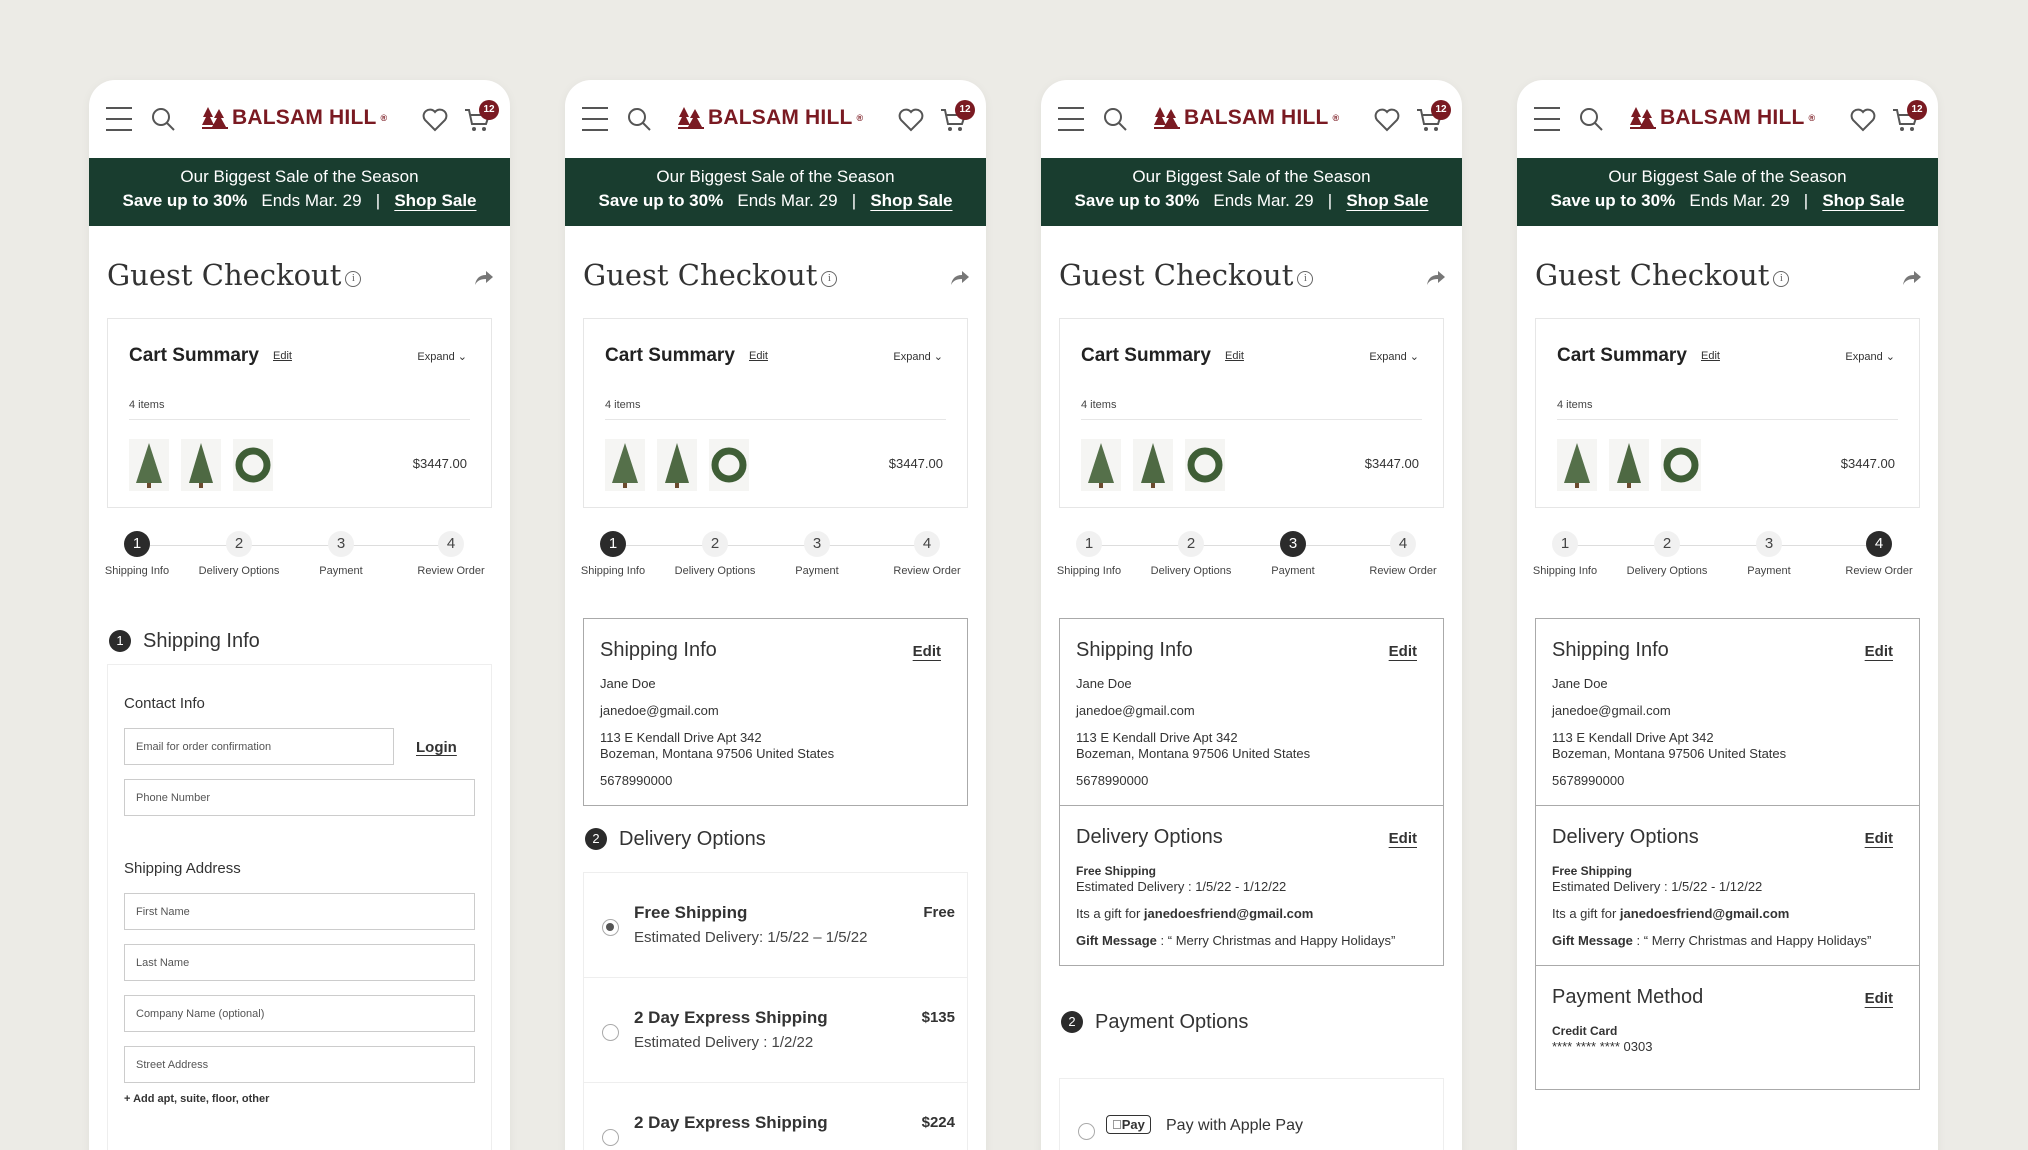  What do you see at coordinates (1879, 998) in the screenshot?
I see `edit-payment-link: Edit` at bounding box center [1879, 998].